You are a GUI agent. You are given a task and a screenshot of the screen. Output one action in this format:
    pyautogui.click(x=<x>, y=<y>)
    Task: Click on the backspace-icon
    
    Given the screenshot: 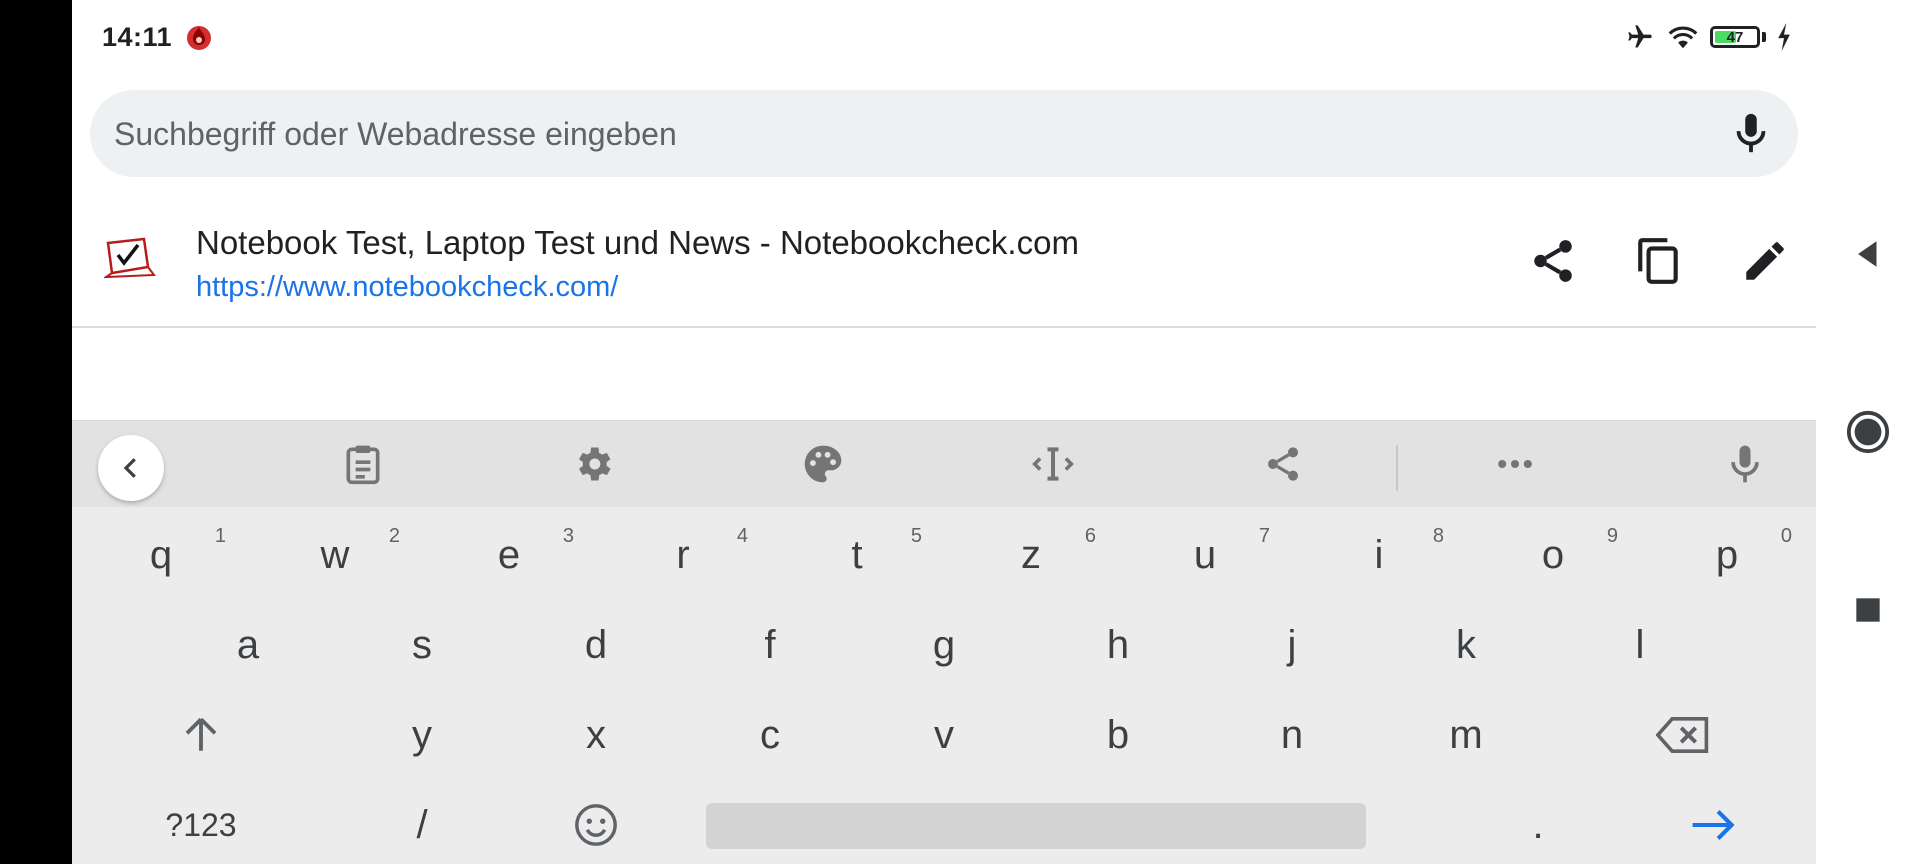 What is the action you would take?
    pyautogui.click(x=1682, y=735)
    